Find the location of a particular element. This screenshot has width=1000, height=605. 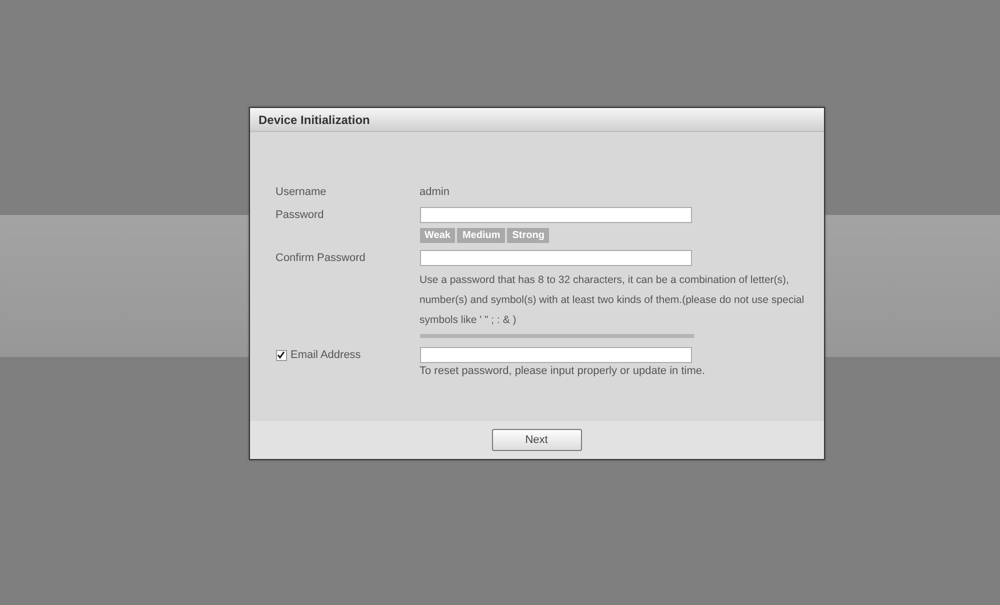

email-checkbox is located at coordinates (281, 355).